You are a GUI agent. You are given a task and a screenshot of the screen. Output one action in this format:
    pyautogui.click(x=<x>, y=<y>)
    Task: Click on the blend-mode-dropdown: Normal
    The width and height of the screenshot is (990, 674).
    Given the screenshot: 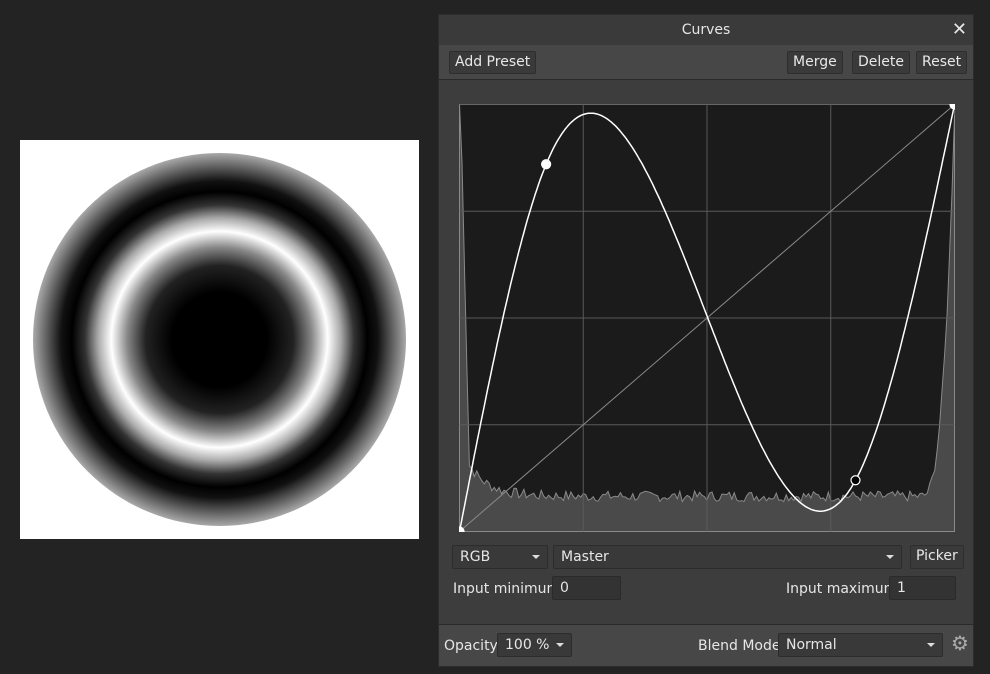 What is the action you would take?
    pyautogui.click(x=860, y=645)
    